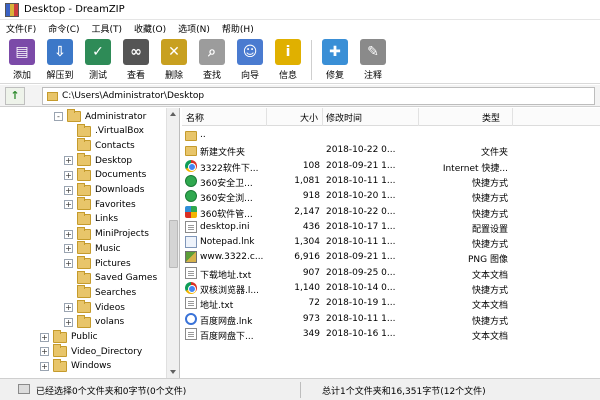 This screenshot has width=600, height=400. I want to click on tree-item: + Pictures, so click(97, 263).